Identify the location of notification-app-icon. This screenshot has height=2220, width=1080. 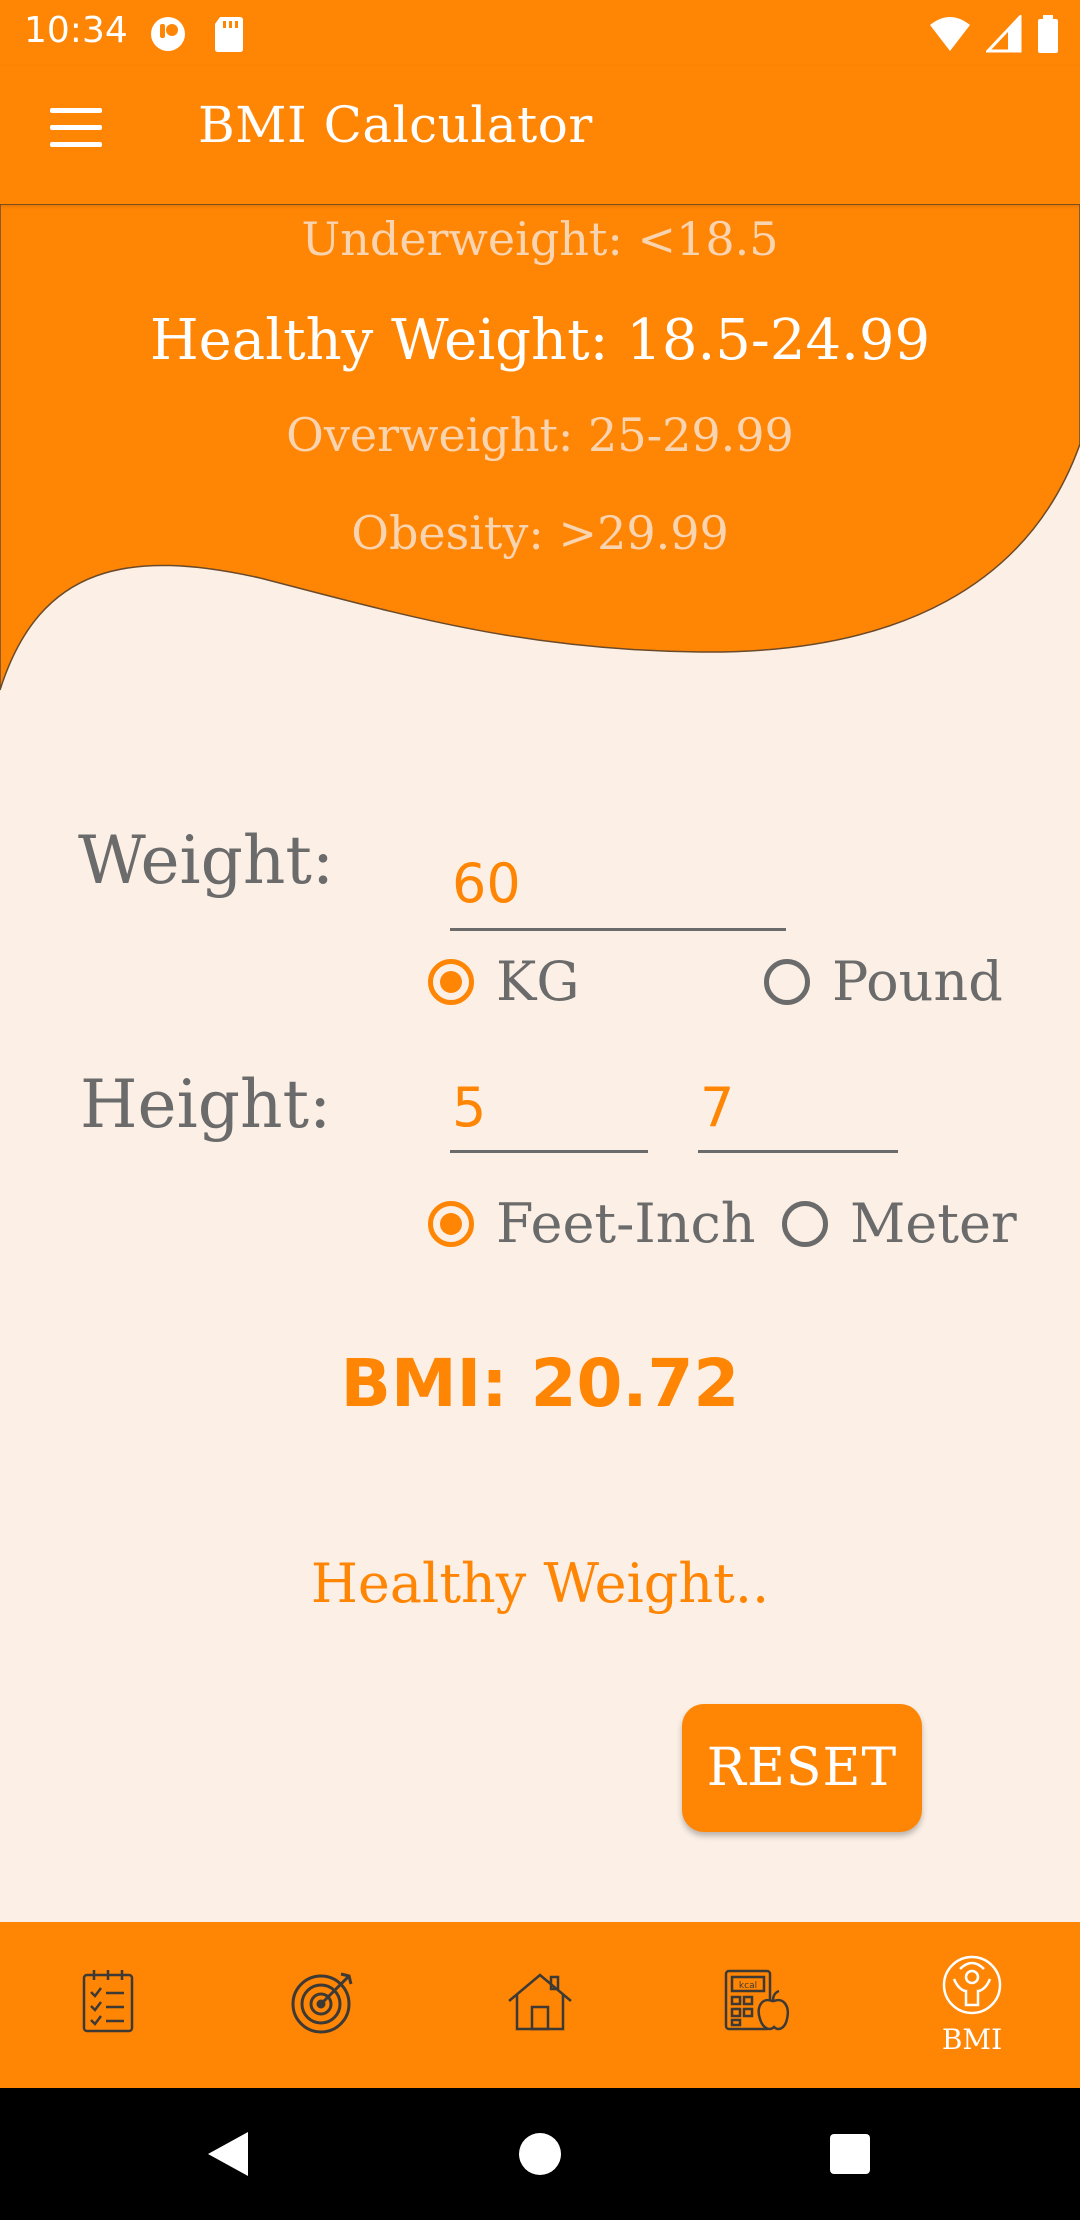
(168, 36).